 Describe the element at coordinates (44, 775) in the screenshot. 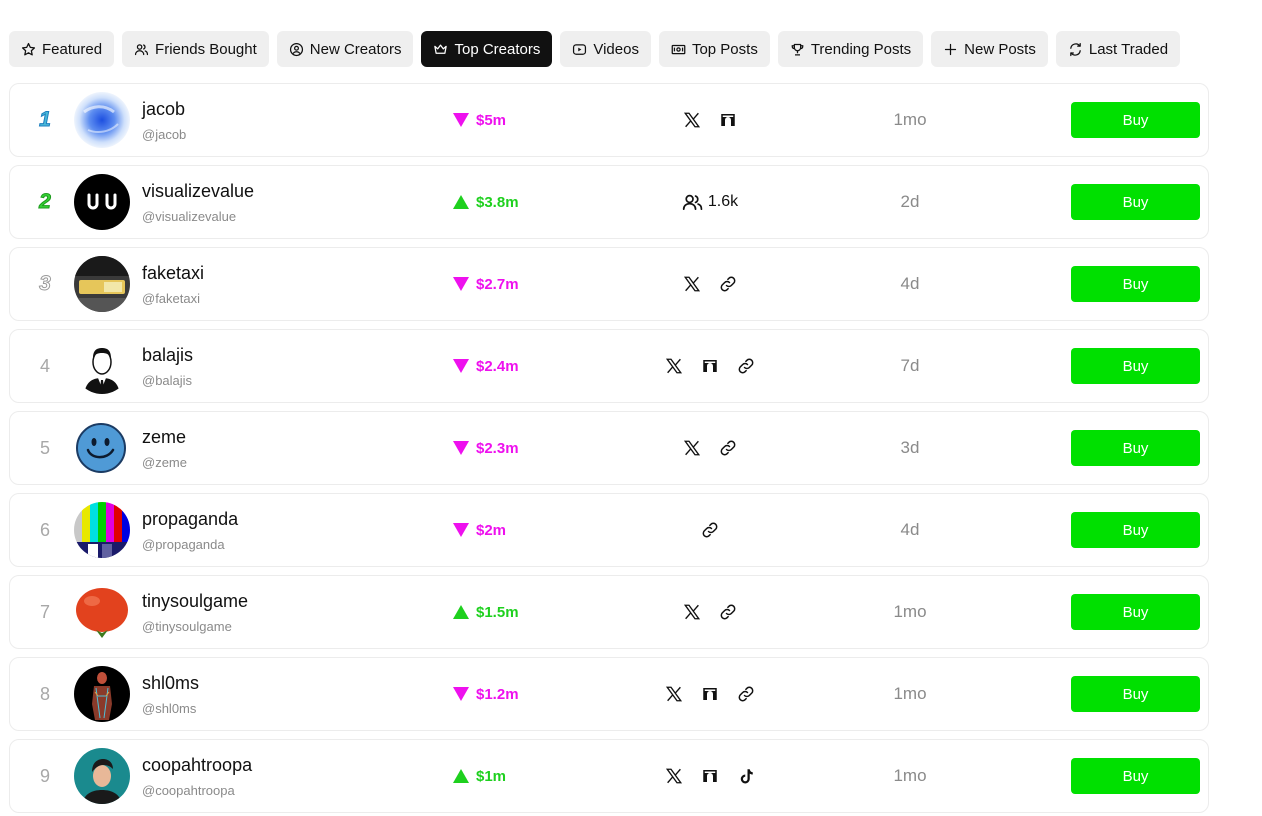

I see `rank-number: 9` at that location.